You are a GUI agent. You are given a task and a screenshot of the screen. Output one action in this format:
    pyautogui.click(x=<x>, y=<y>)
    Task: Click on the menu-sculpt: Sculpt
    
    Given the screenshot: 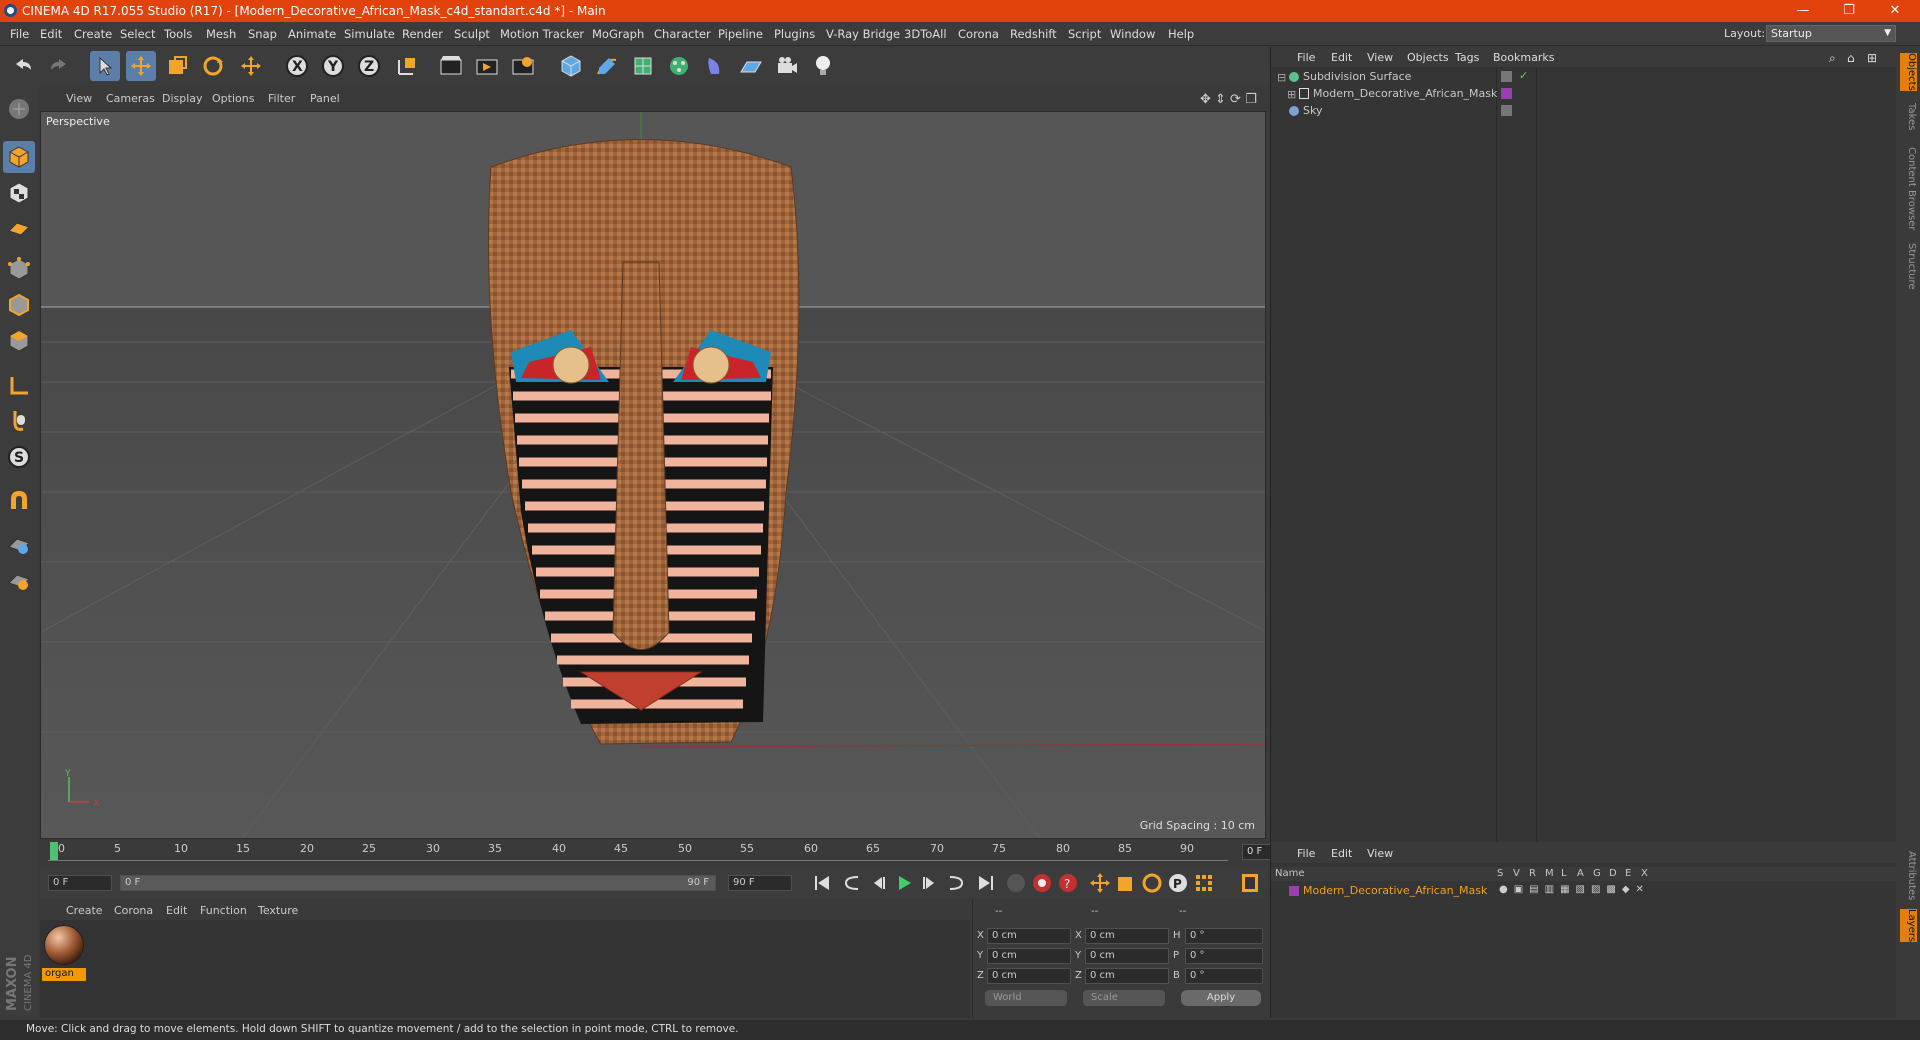 What is the action you would take?
    pyautogui.click(x=472, y=34)
    